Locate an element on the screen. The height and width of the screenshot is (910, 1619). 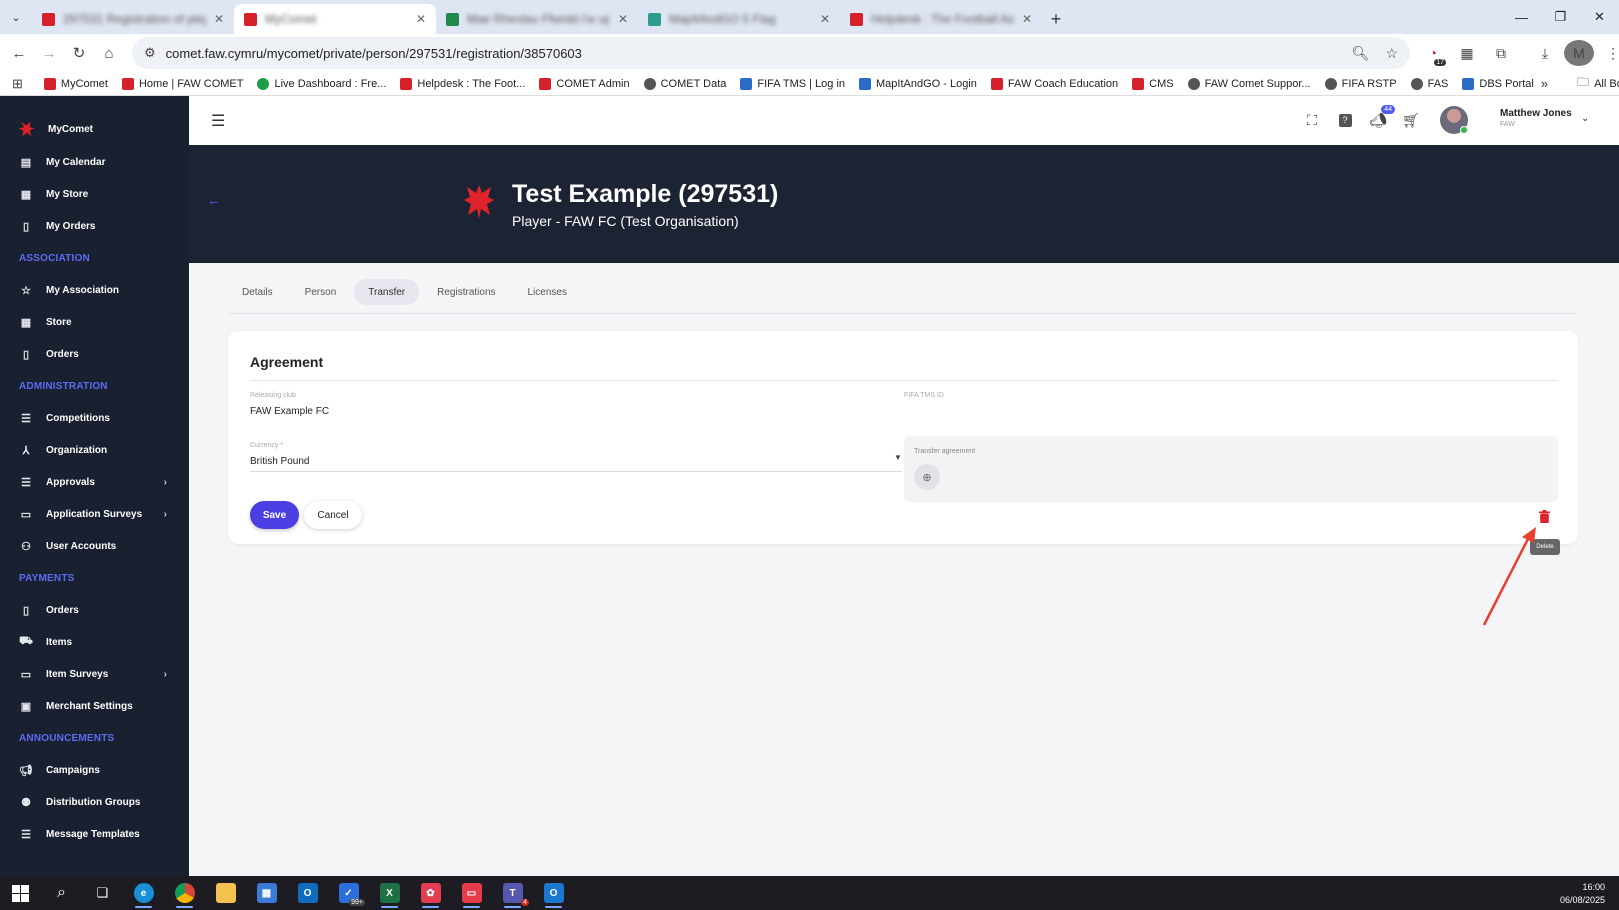
reload-icon: ↻ is located at coordinates (79, 53).